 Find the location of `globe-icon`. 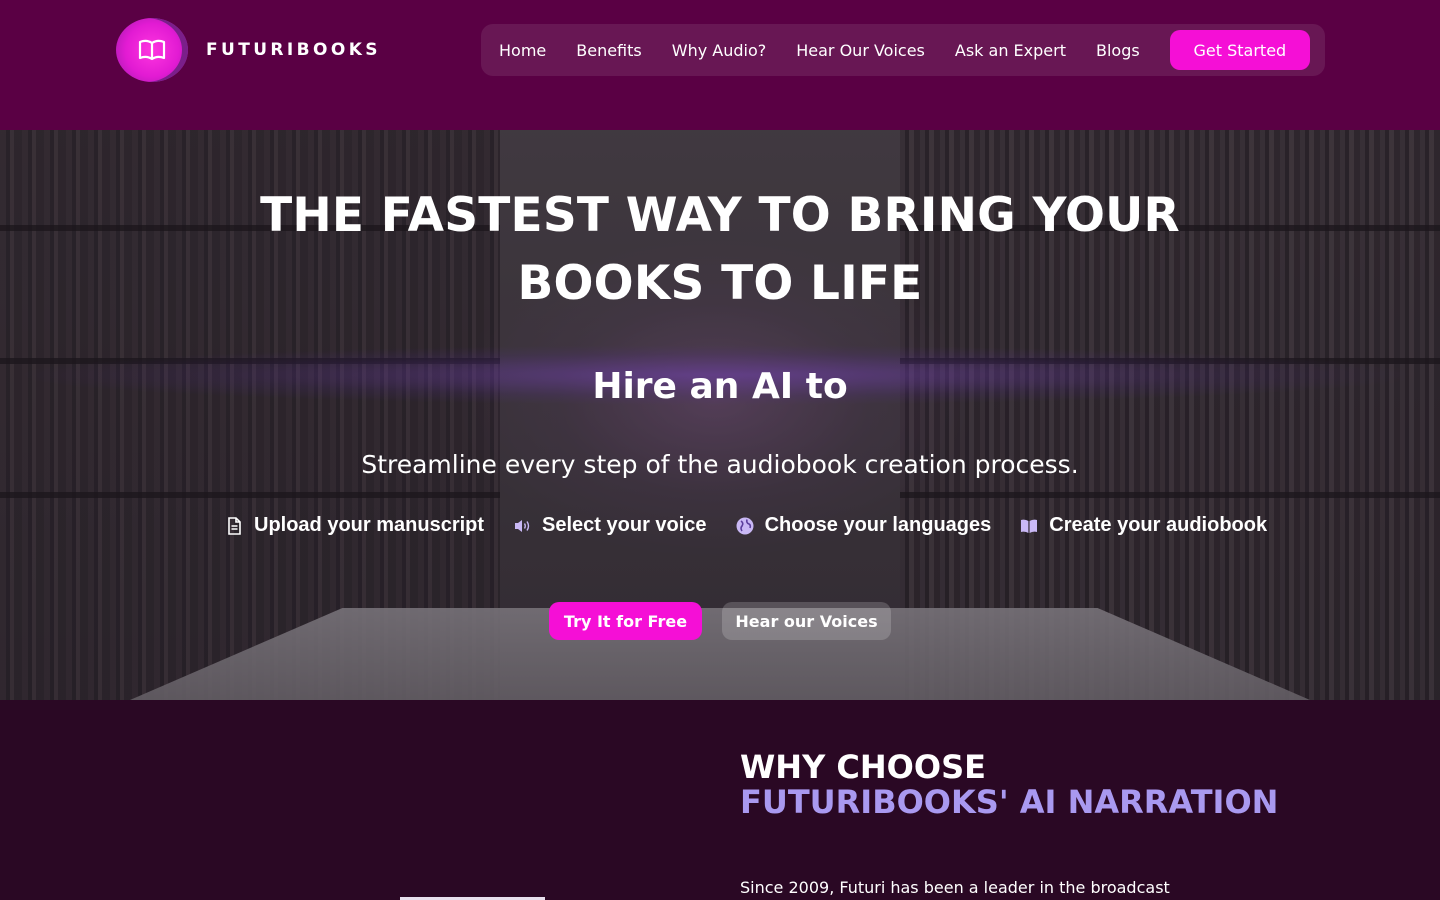

globe-icon is located at coordinates (745, 525).